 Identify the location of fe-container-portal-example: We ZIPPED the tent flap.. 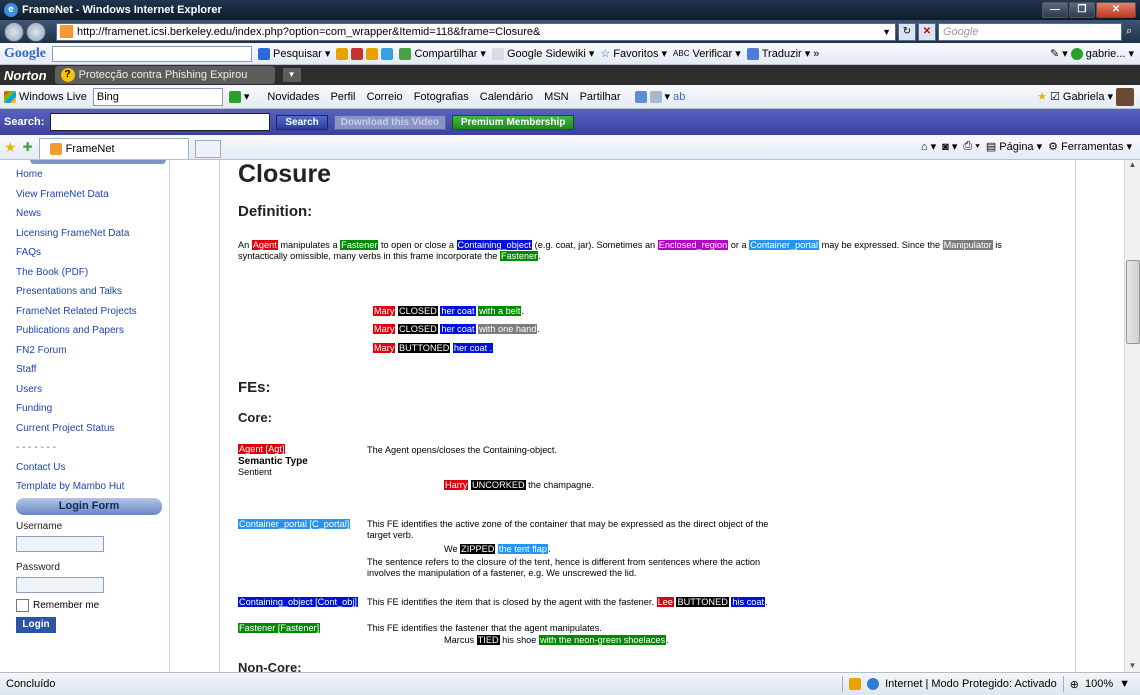
(497, 549).